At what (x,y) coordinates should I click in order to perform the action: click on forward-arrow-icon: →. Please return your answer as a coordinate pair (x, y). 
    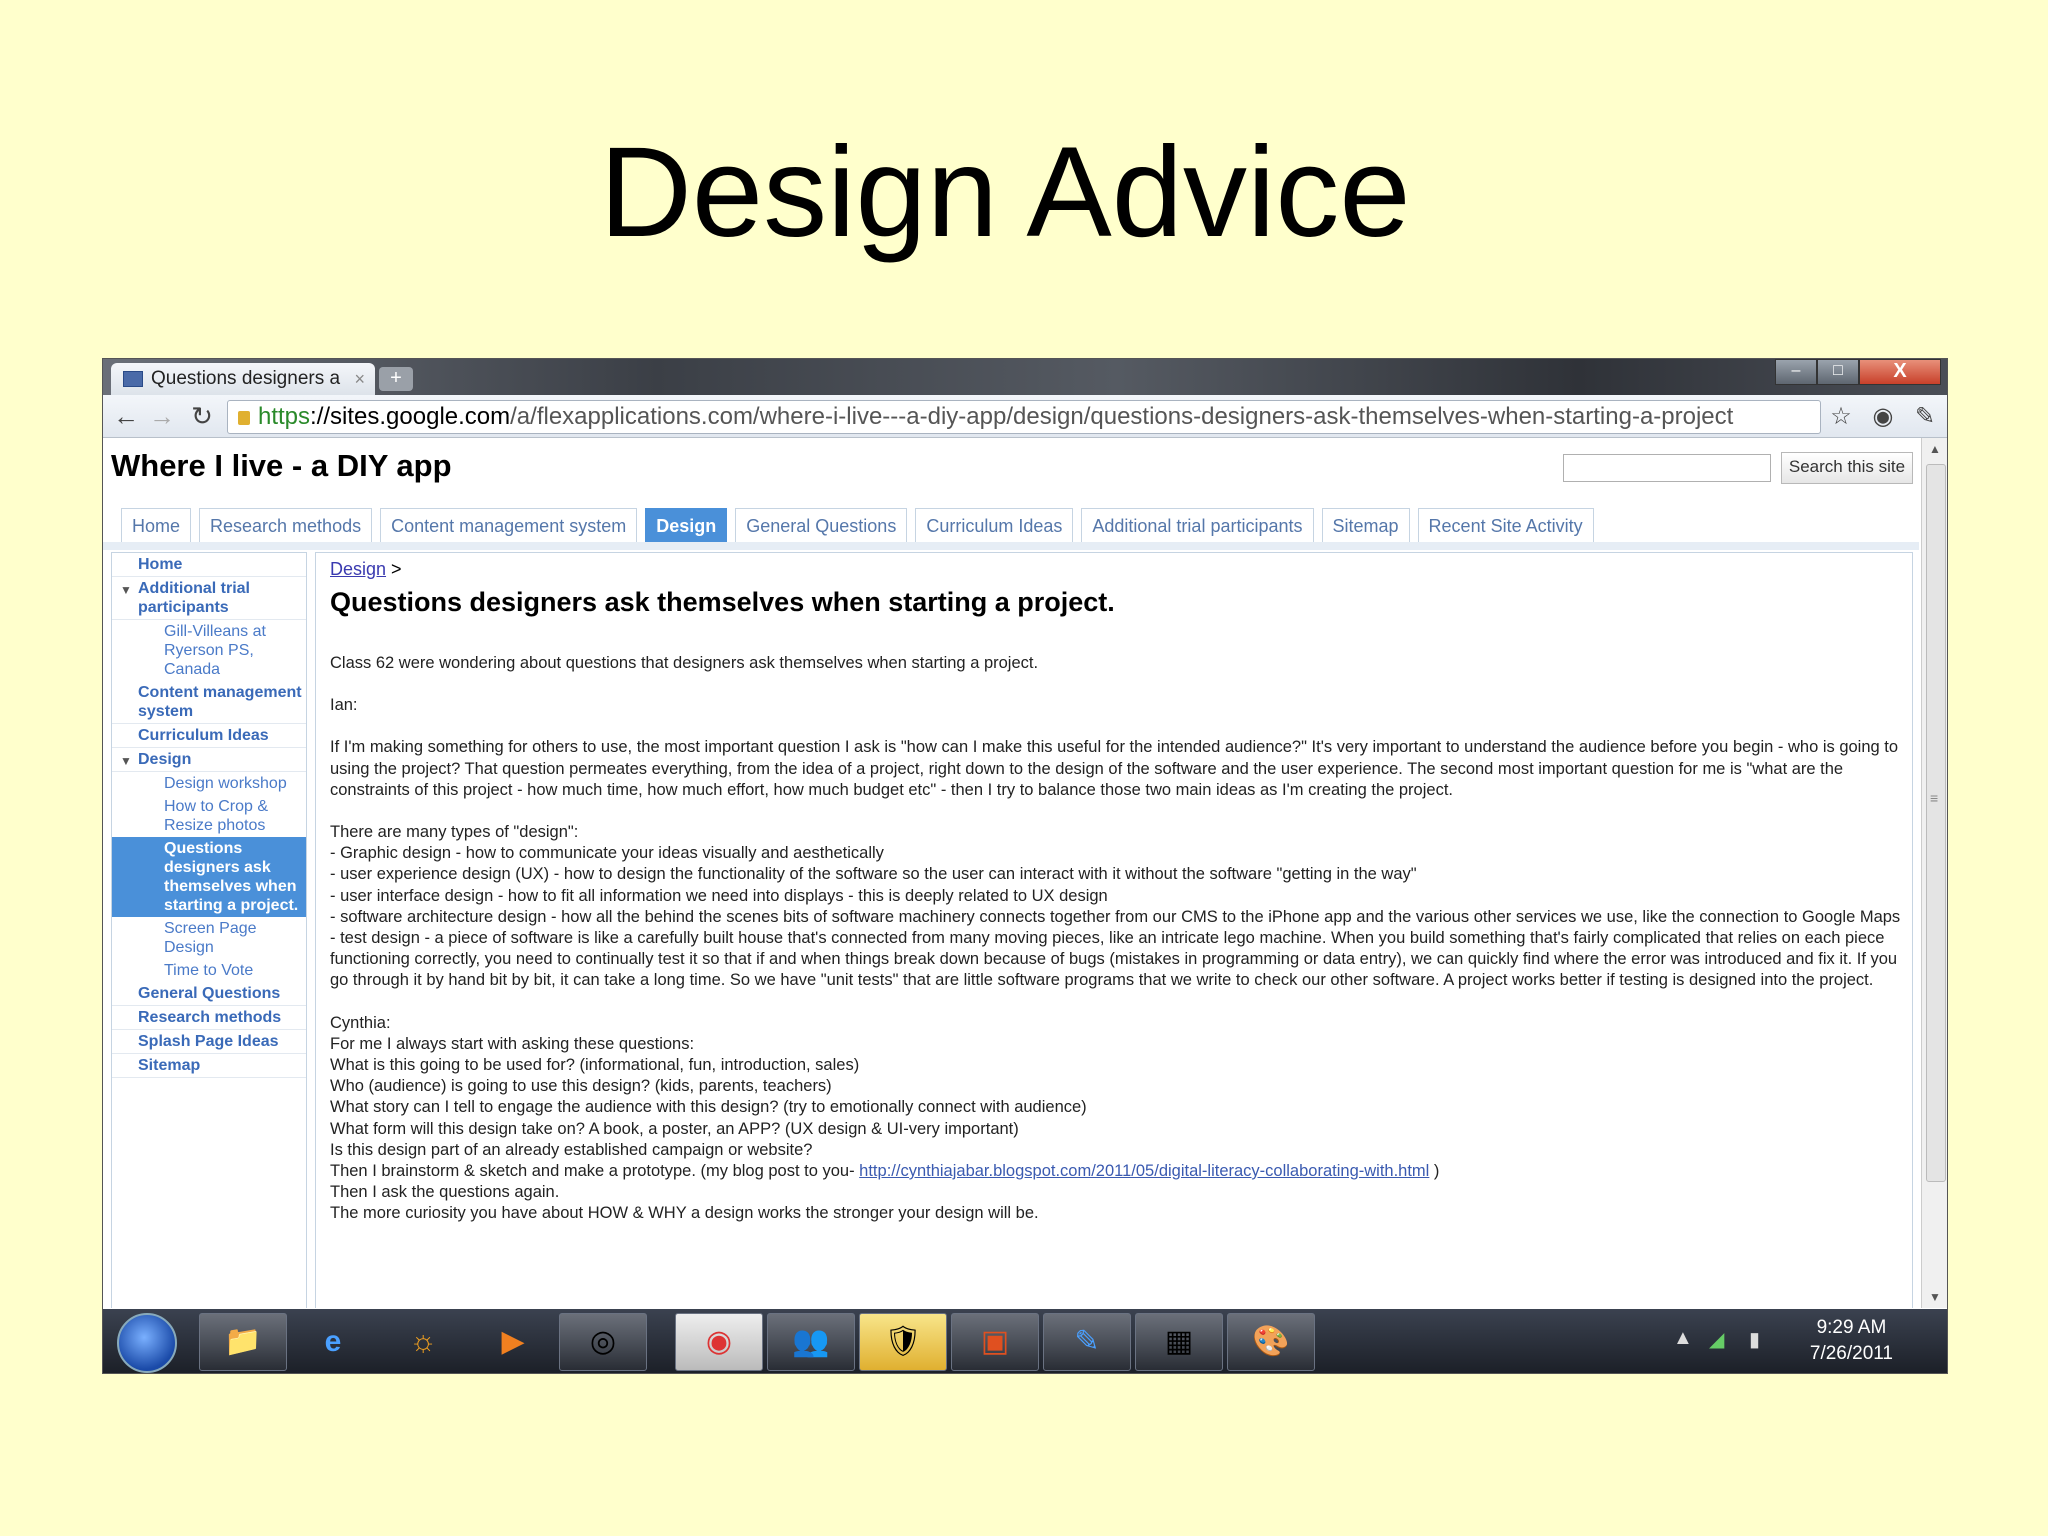
    Looking at the image, I should click on (162, 416).